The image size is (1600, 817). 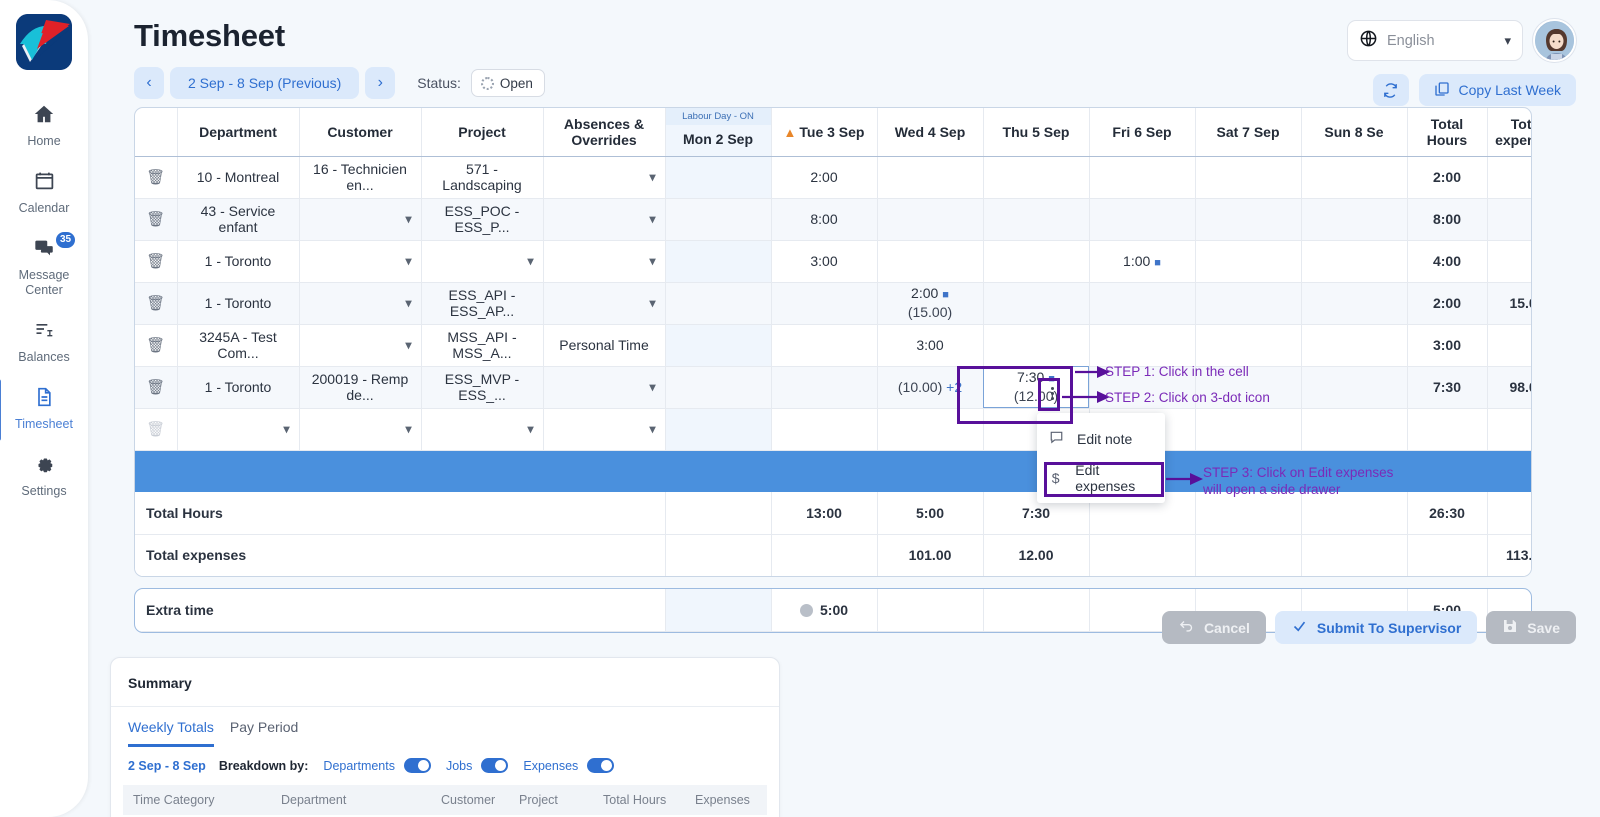 What do you see at coordinates (930, 303) in the screenshot?
I see `cell-day-wed: 2:00 ■ (15.00)` at bounding box center [930, 303].